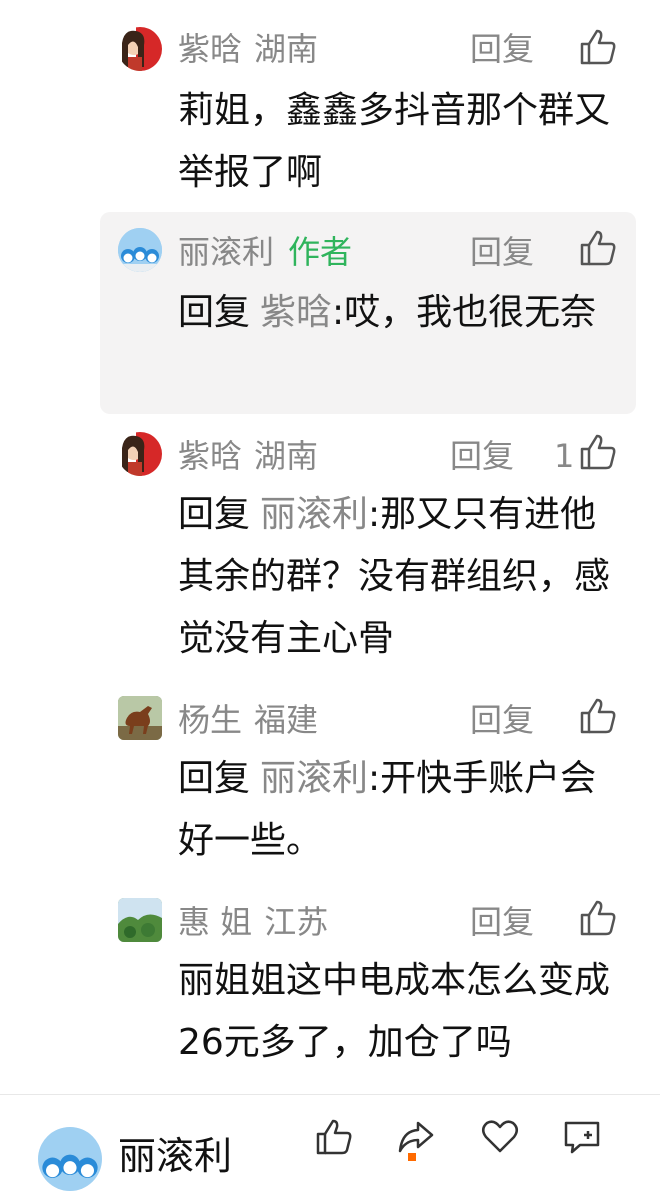  I want to click on comment-header: 丽滚利 作者, so click(265, 252).